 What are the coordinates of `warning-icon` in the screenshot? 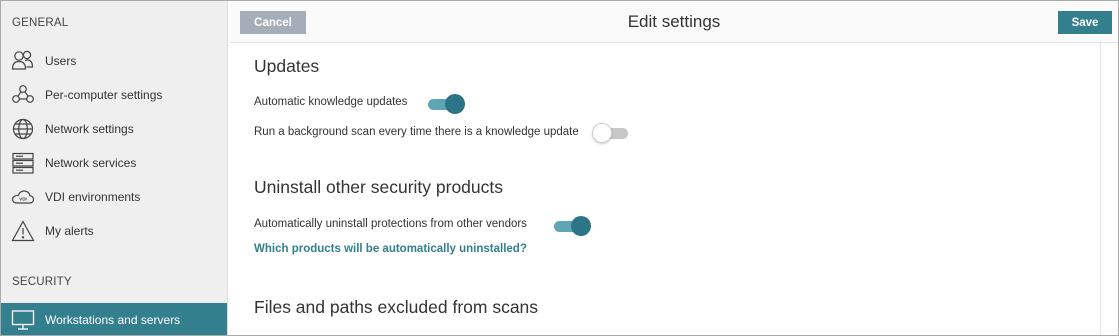 It's located at (23, 231).